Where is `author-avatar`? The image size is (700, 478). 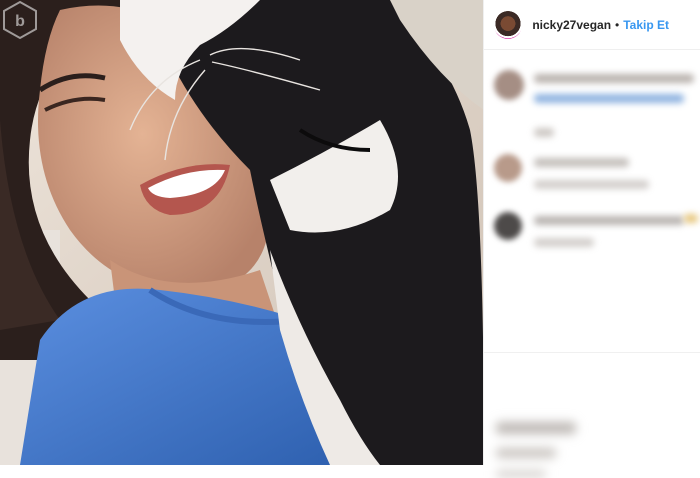
author-avatar is located at coordinates (508, 24).